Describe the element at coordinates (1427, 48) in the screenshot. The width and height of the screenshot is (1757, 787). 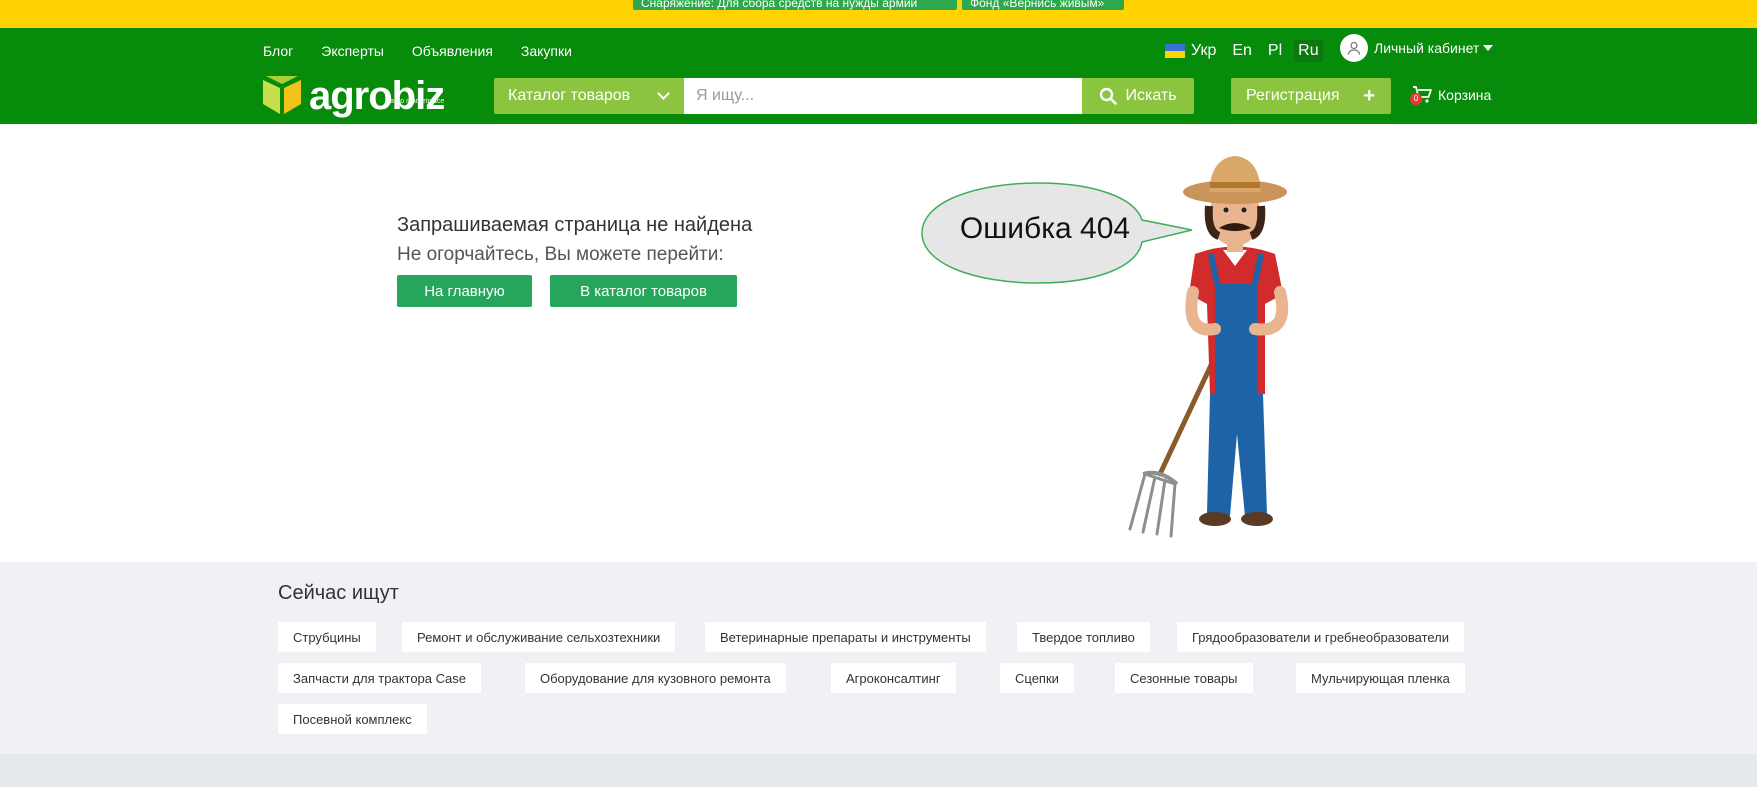
I see `account-label: Личный кабинет` at that location.